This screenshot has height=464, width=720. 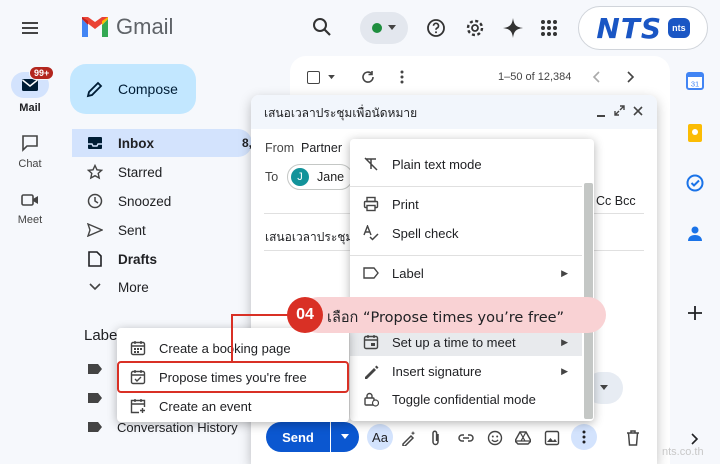 What do you see at coordinates (523, 438) in the screenshot?
I see `drive-icon` at bounding box center [523, 438].